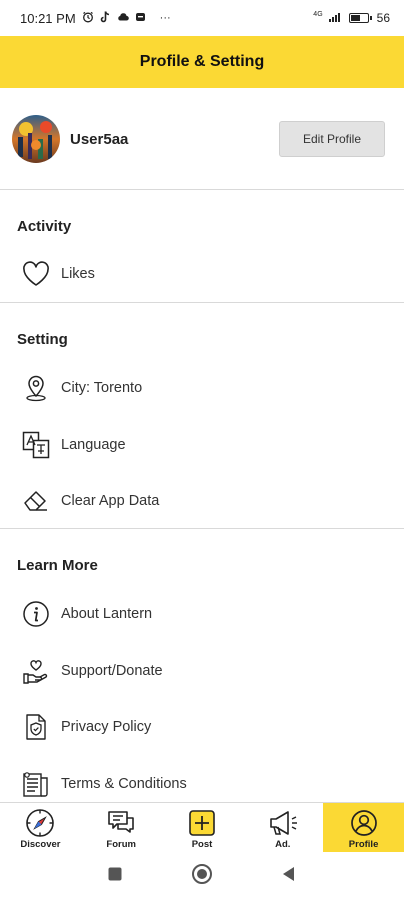  I want to click on status-bar: 10:21 PM ··· 4G 56, so click(202, 18).